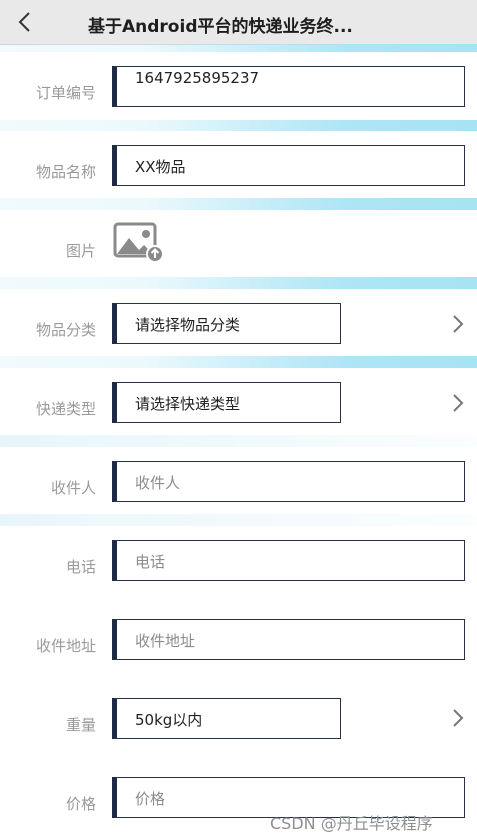 Image resolution: width=477 pixels, height=840 pixels. I want to click on phone-input: 电话, so click(288, 560).